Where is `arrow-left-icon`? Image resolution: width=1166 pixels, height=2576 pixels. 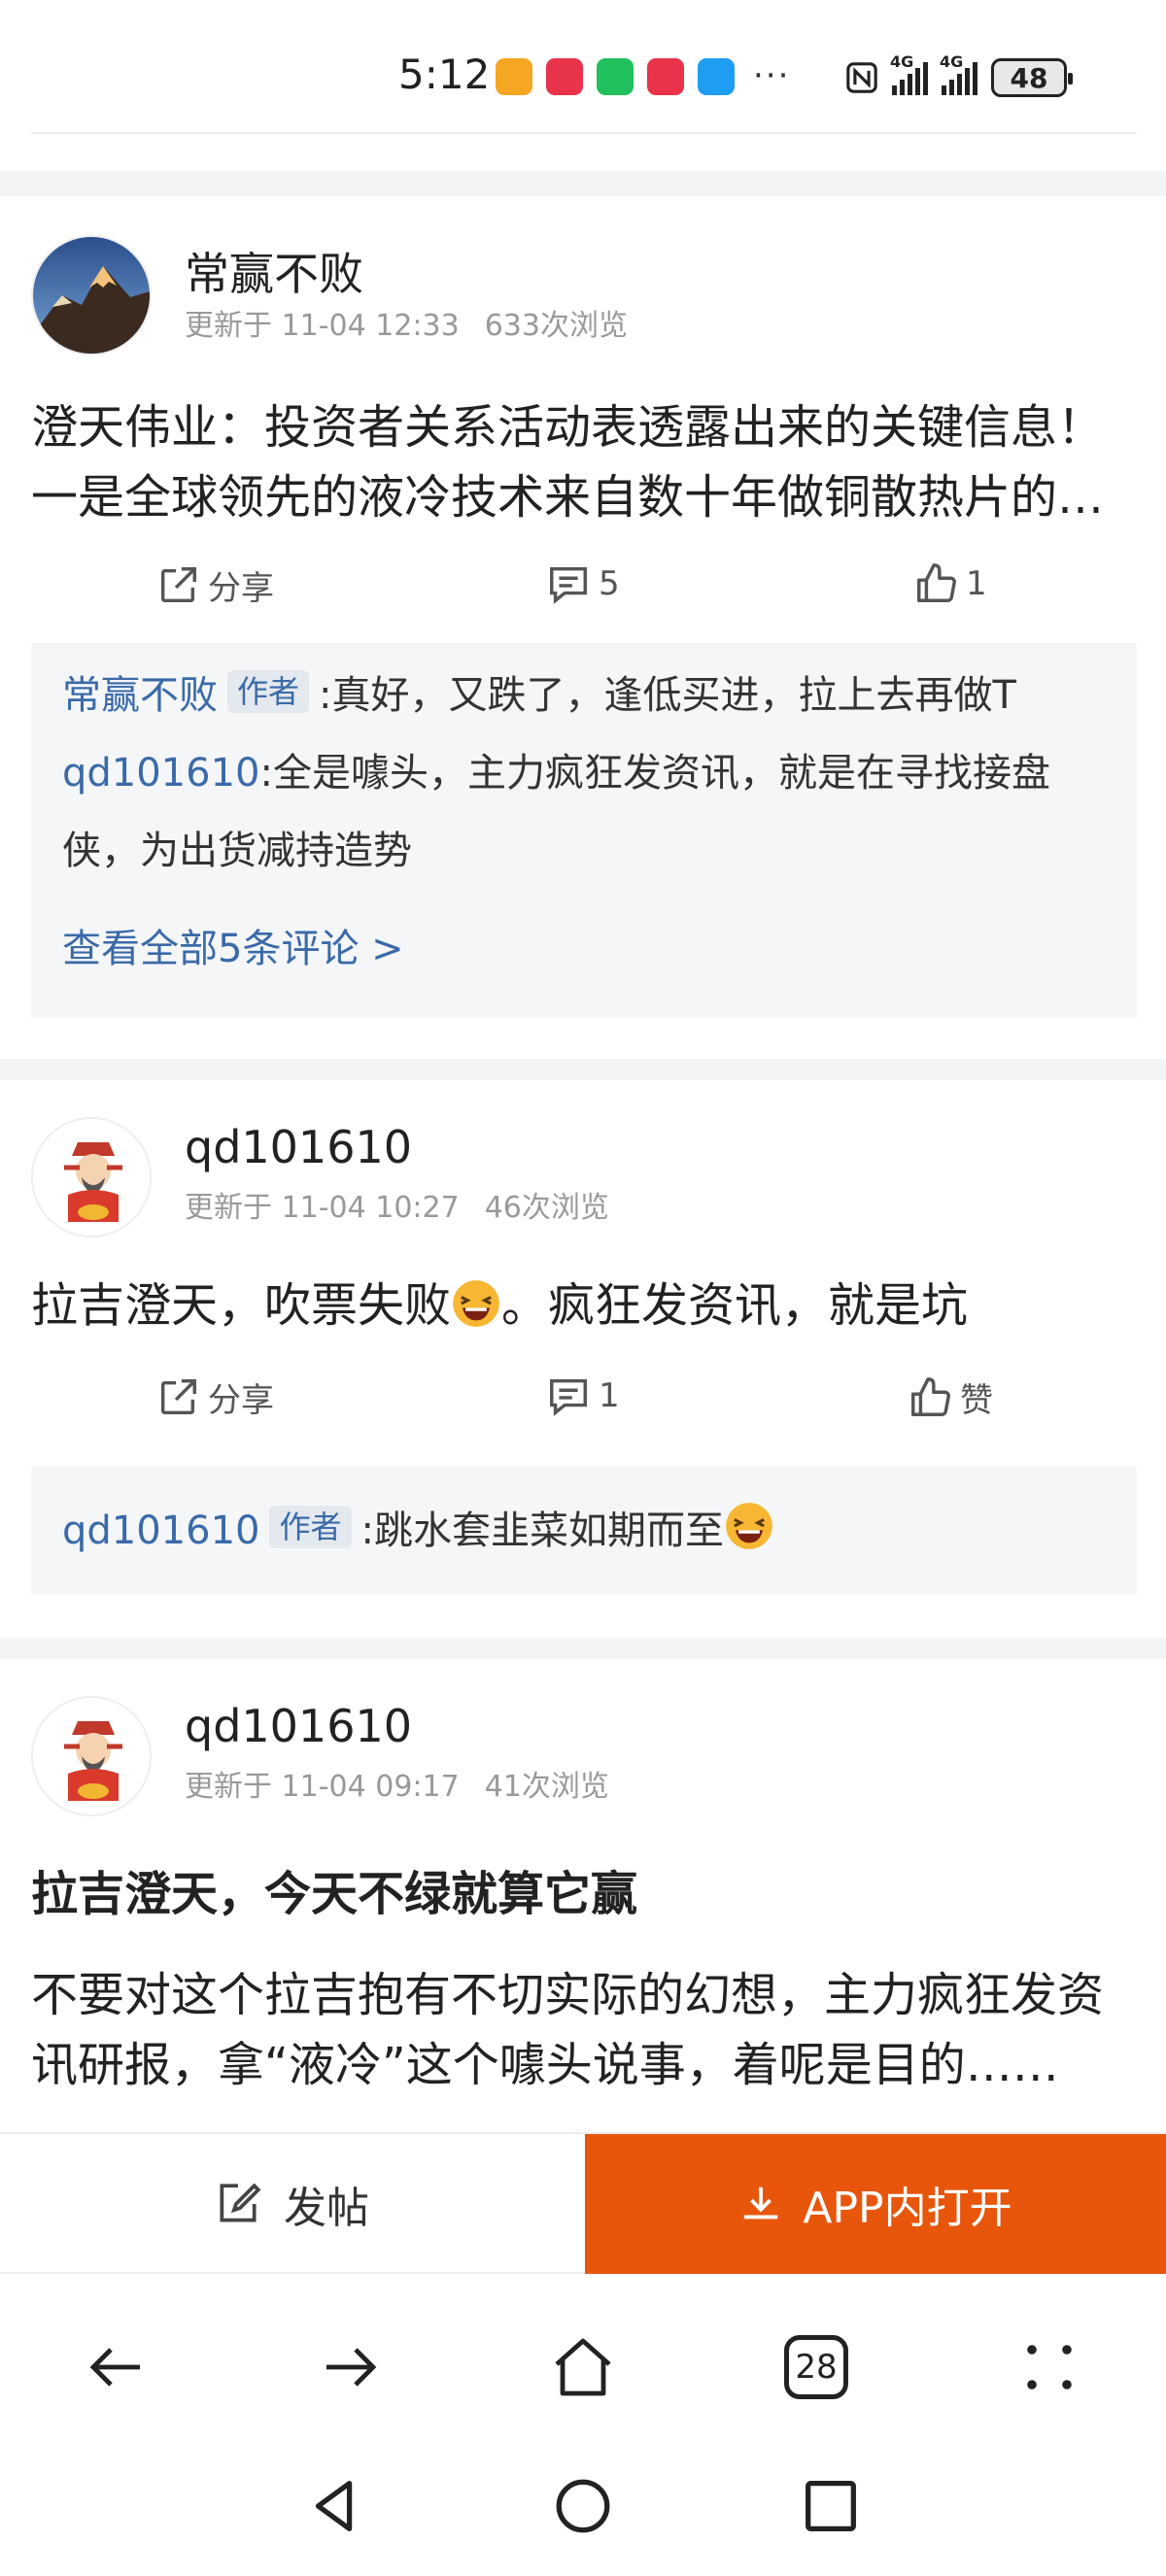
arrow-left-icon is located at coordinates (114, 2367).